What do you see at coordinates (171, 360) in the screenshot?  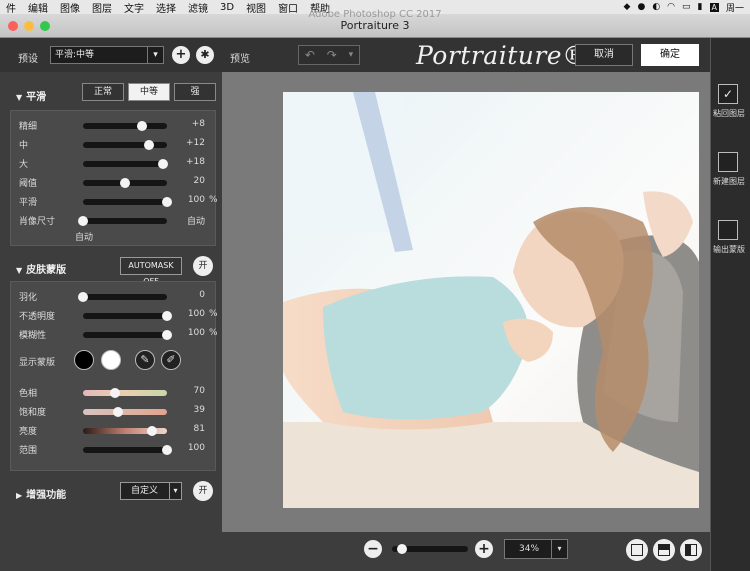 I see `eyedropper-plus-icon: ✐` at bounding box center [171, 360].